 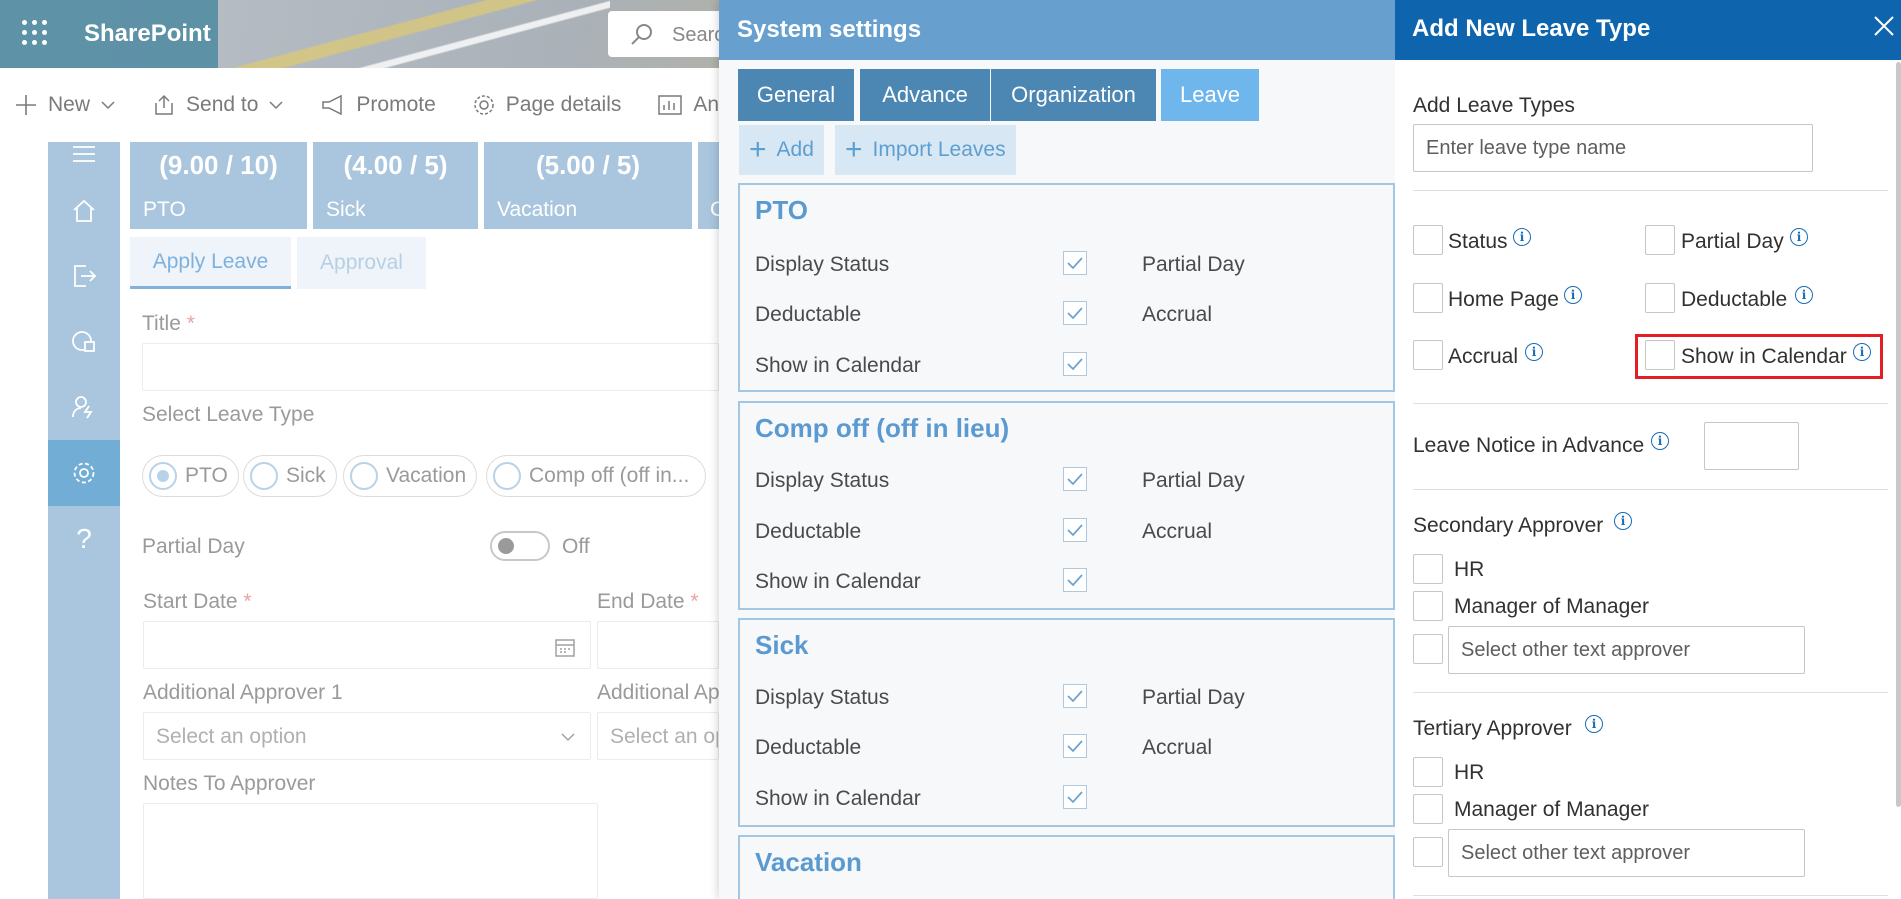 What do you see at coordinates (838, 798) in the screenshot?
I see `show-in-calendar-label: Show in Calendar` at bounding box center [838, 798].